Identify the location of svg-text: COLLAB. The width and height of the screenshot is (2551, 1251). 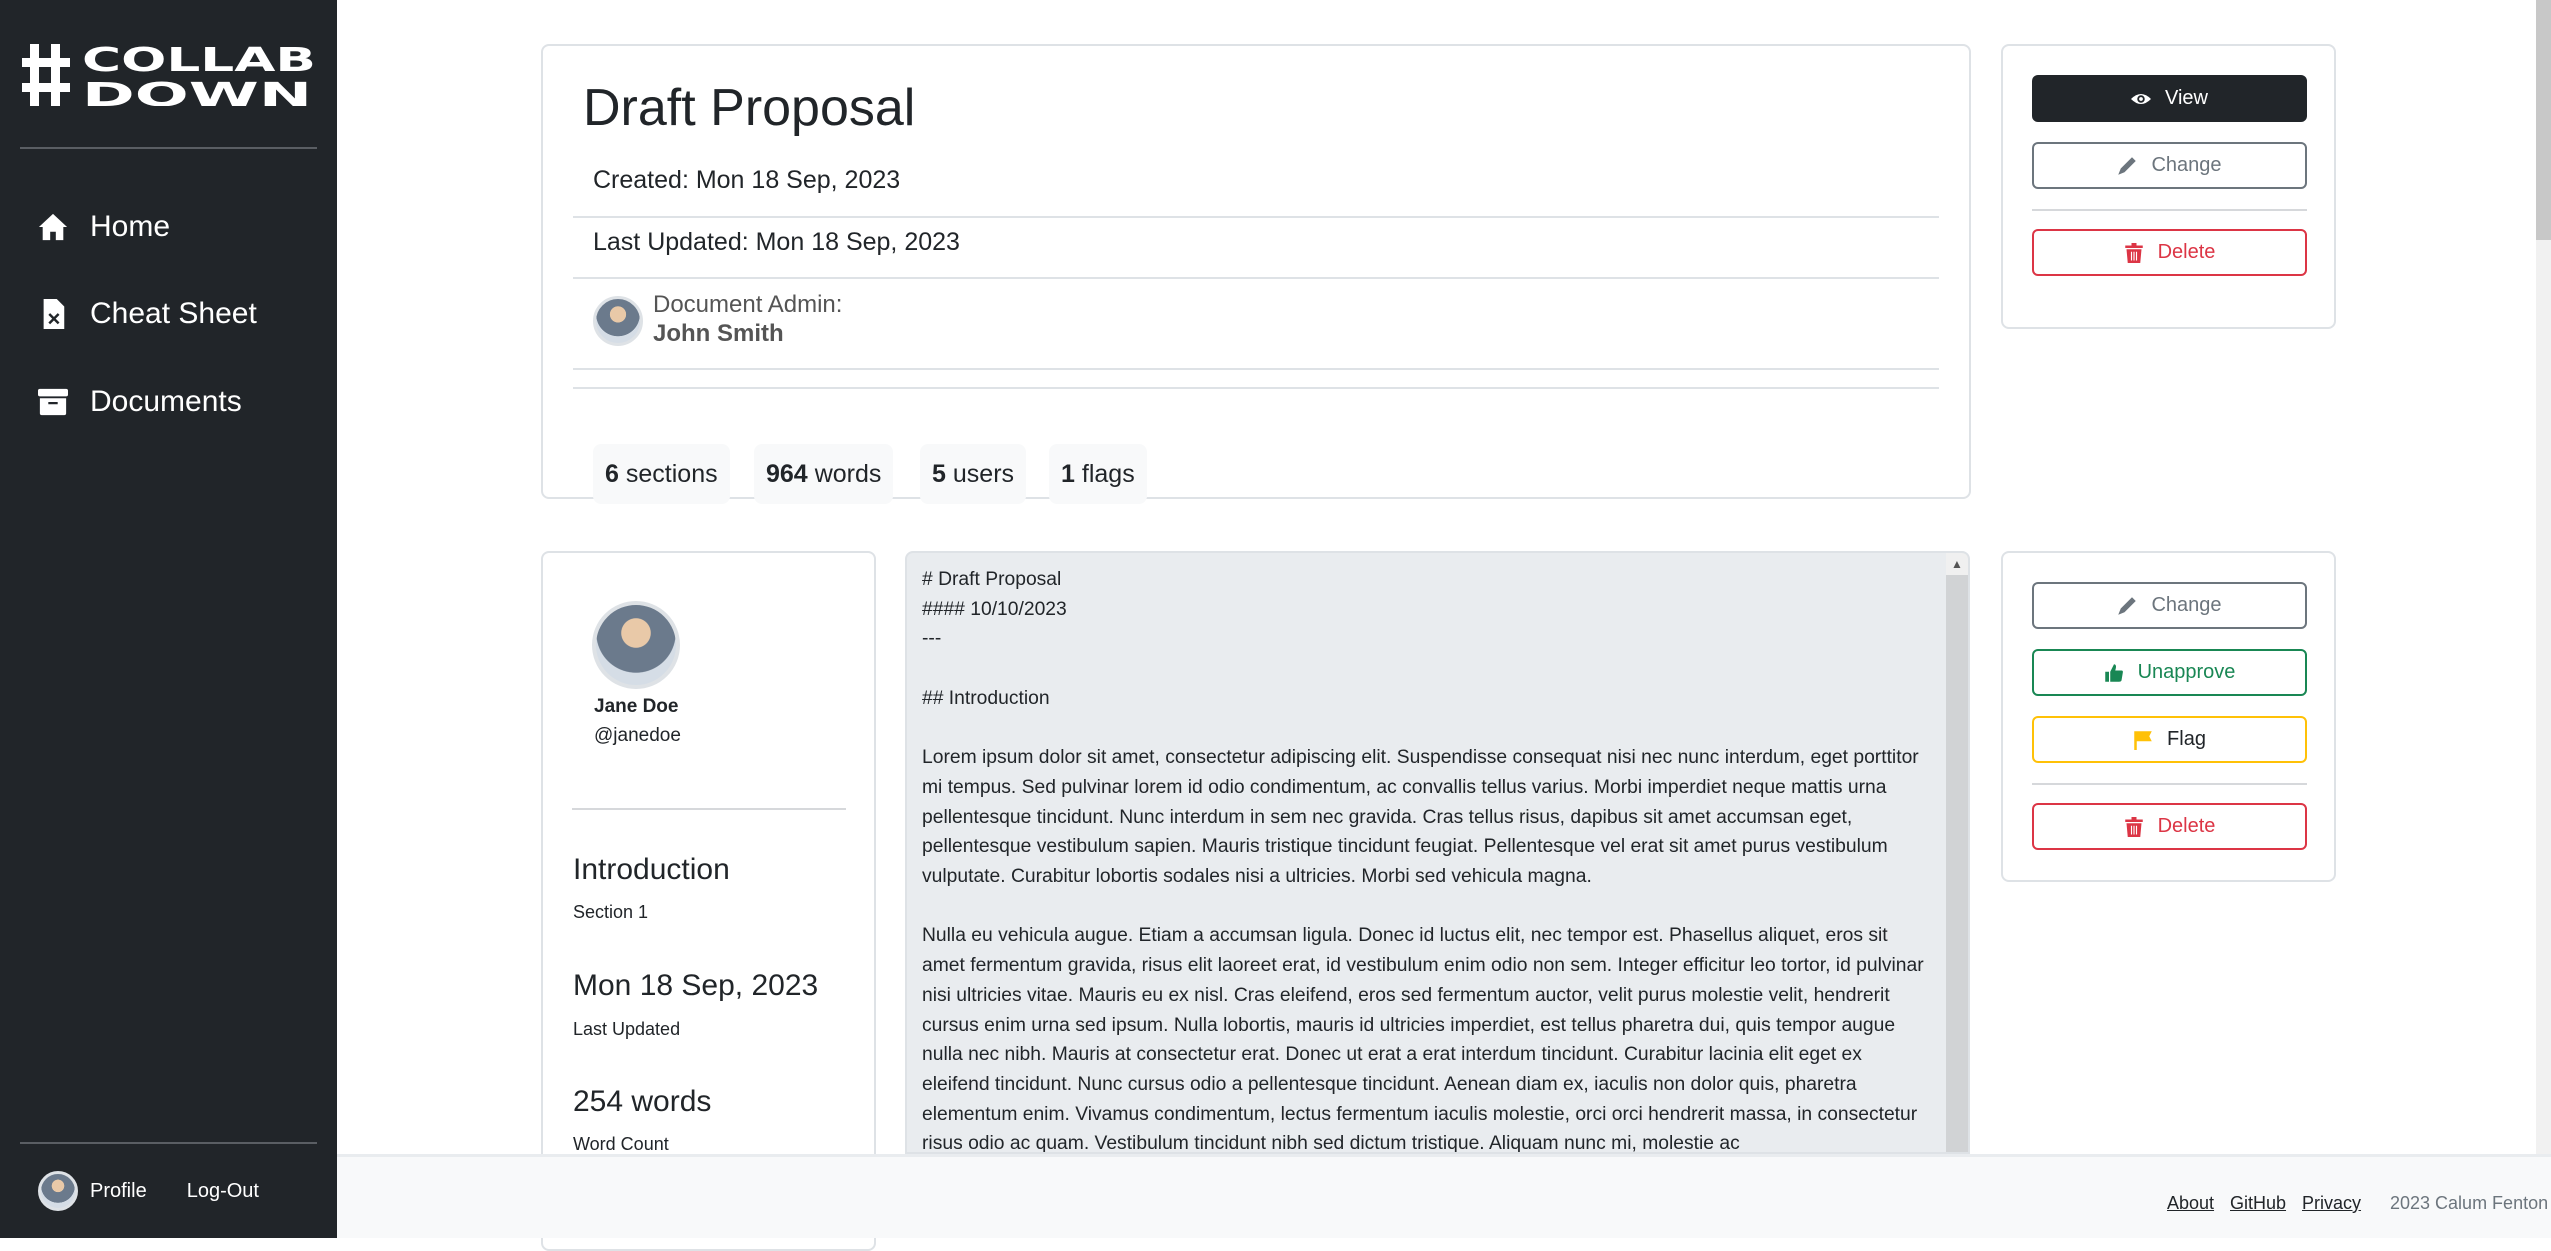
(199, 61).